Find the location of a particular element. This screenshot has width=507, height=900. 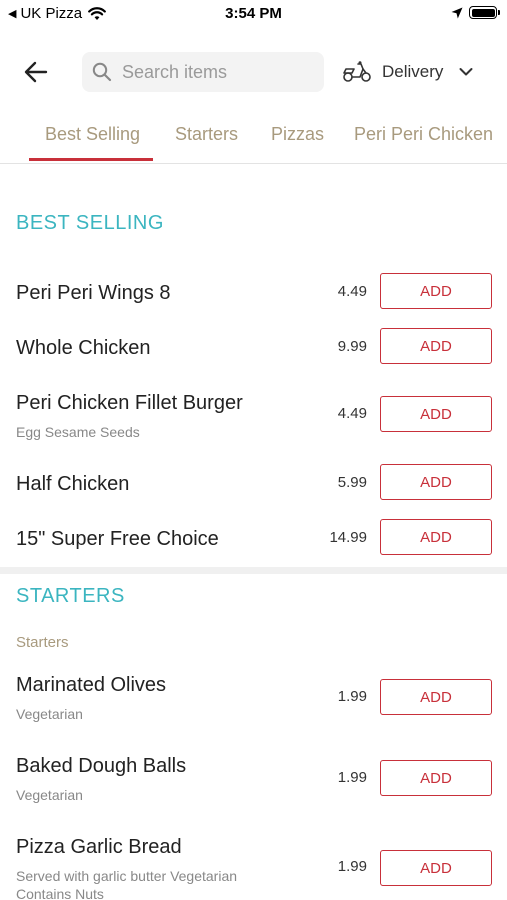

section-divider is located at coordinates (253, 570).